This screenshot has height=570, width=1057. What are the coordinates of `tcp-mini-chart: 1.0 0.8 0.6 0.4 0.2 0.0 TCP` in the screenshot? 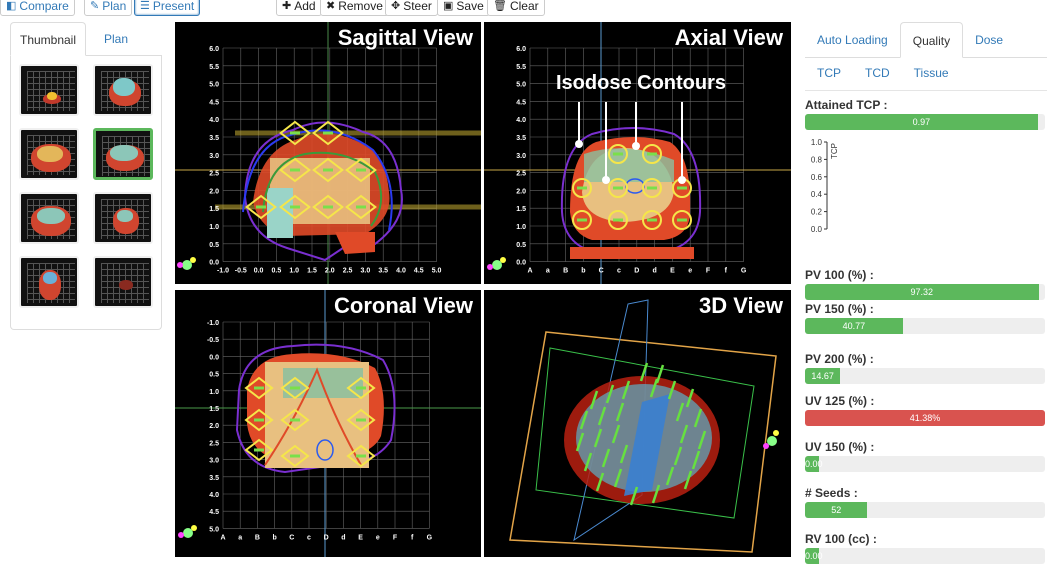 It's located at (835, 185).